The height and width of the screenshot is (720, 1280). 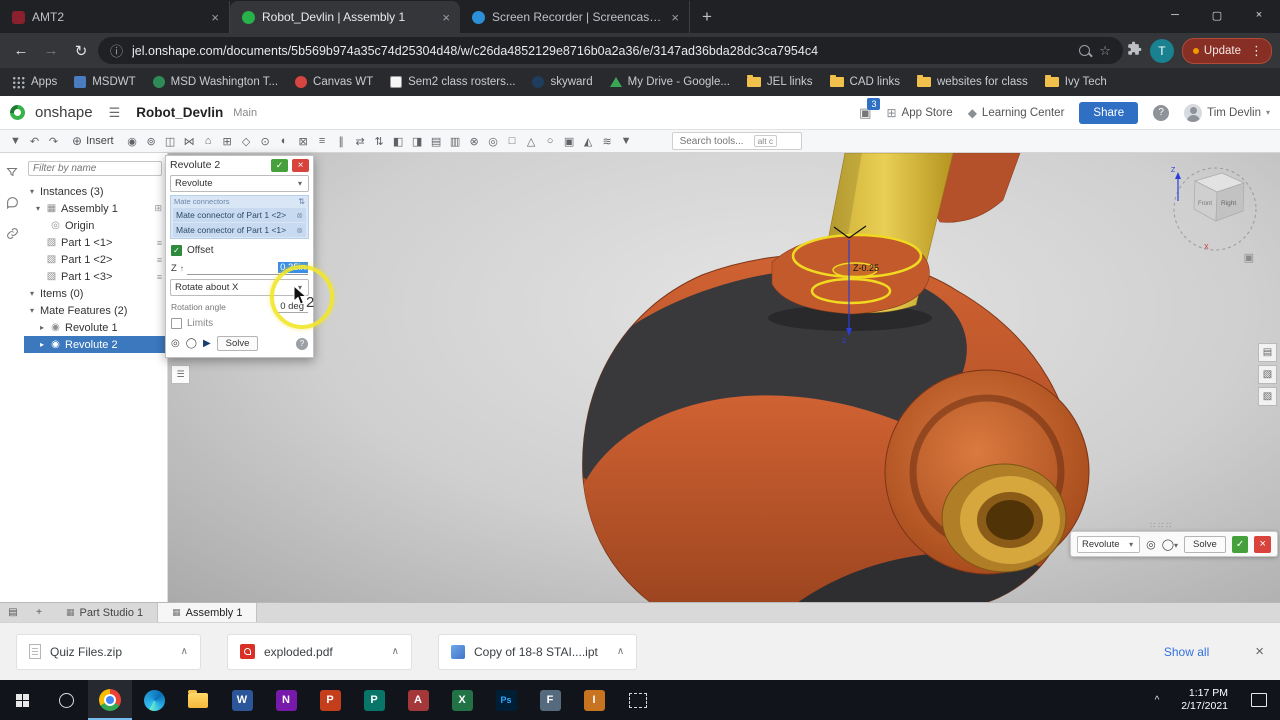 I want to click on toolbar-icon: ▼, so click(x=15, y=141).